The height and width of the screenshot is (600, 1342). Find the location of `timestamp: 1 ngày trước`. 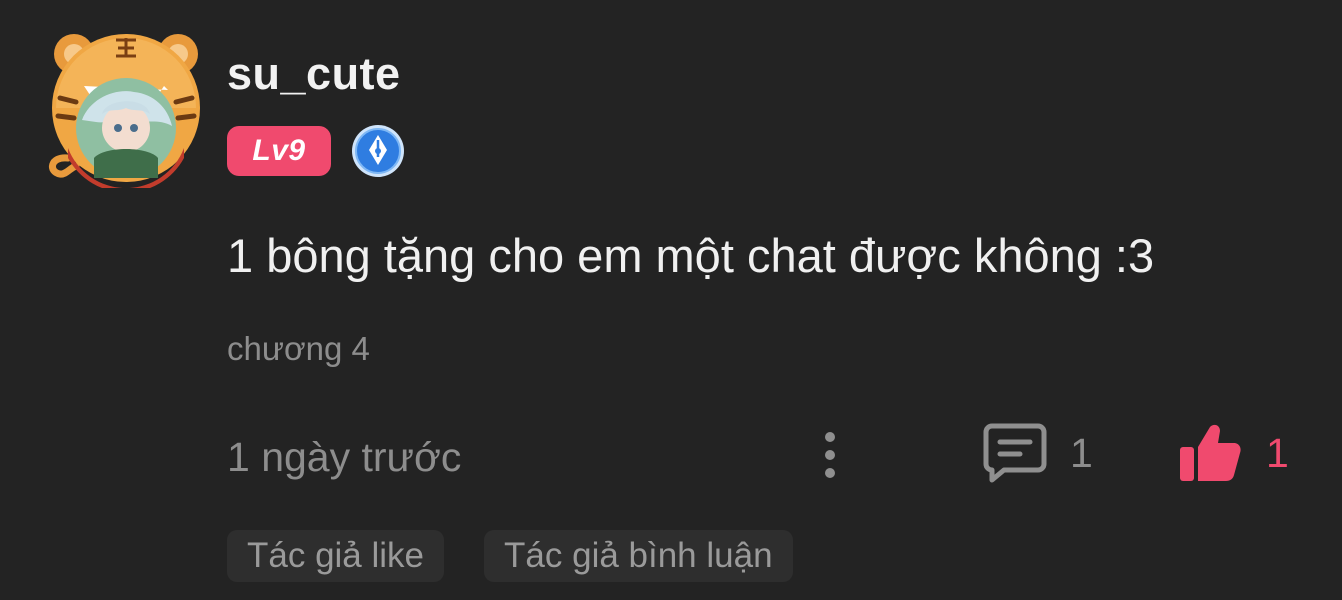

timestamp: 1 ngày trước is located at coordinates (344, 457).